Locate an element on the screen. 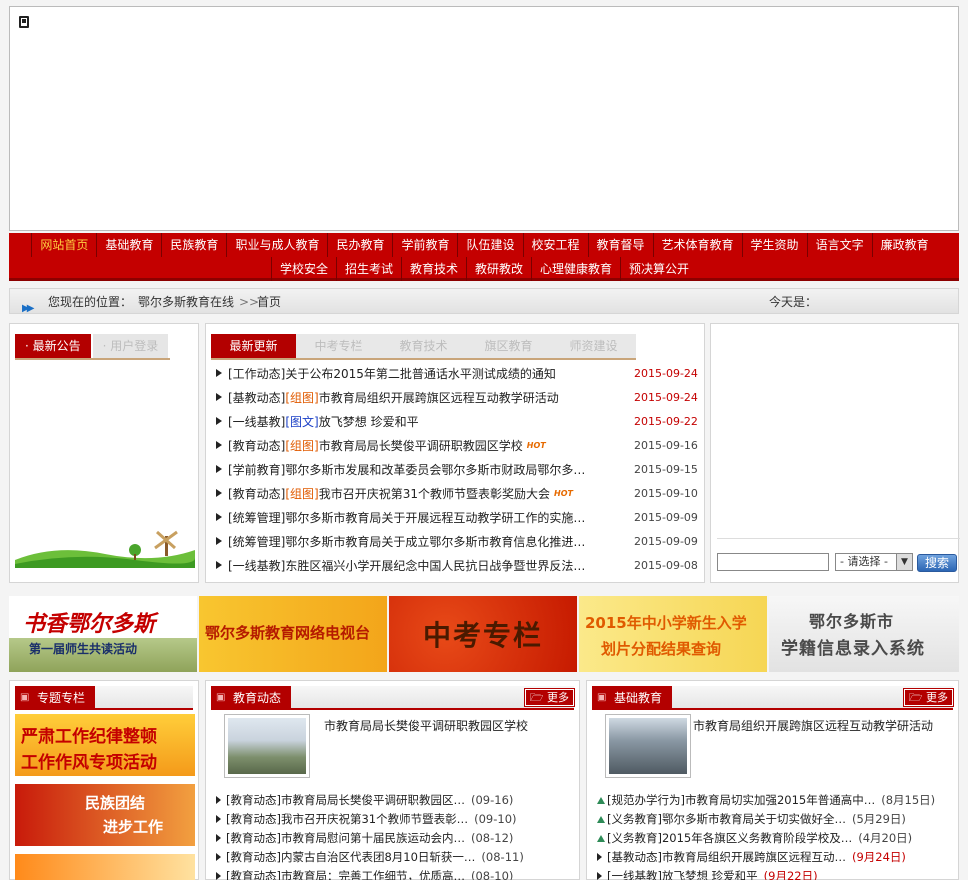 This screenshot has width=968, height=880. news-tab: 最新更新 is located at coordinates (253, 346).